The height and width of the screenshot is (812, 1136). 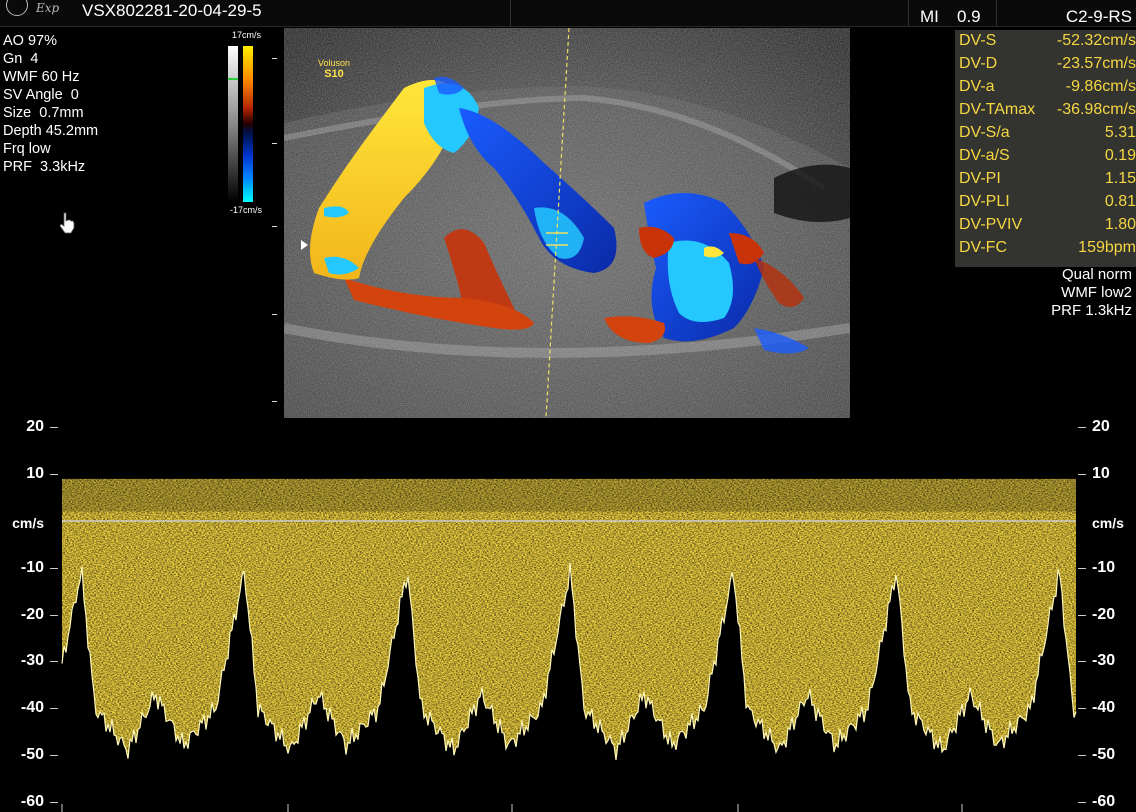 I want to click on measurement-label: DV-PI, so click(x=980, y=178).